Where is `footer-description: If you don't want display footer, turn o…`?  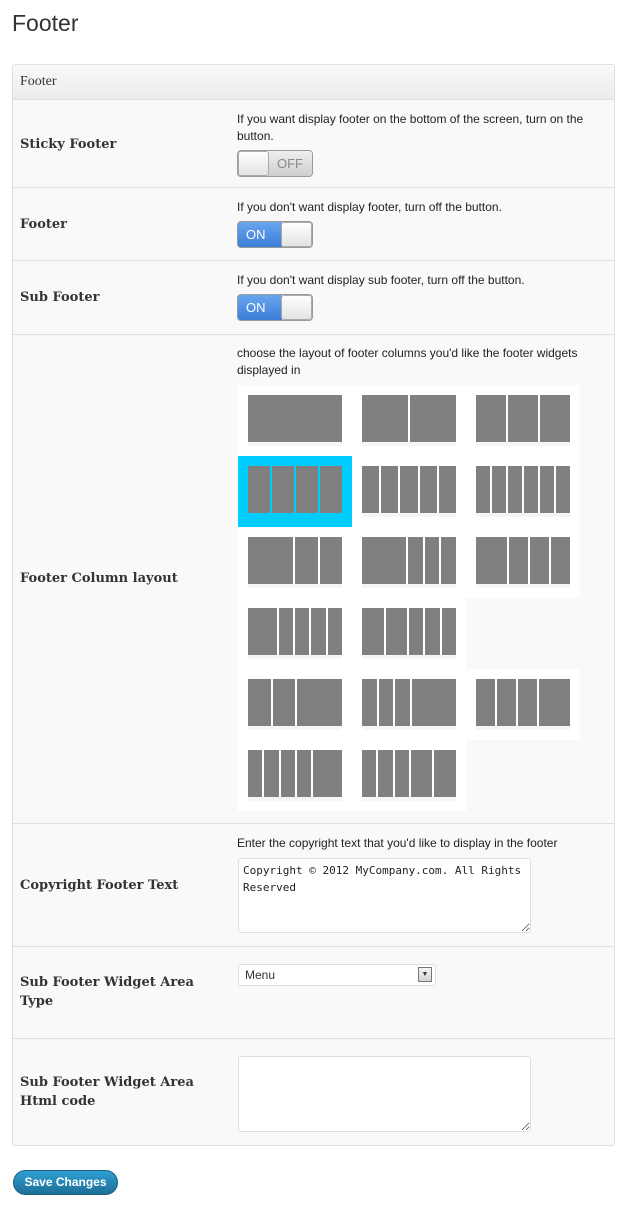 footer-description: If you don't want display footer, turn o… is located at coordinates (369, 207).